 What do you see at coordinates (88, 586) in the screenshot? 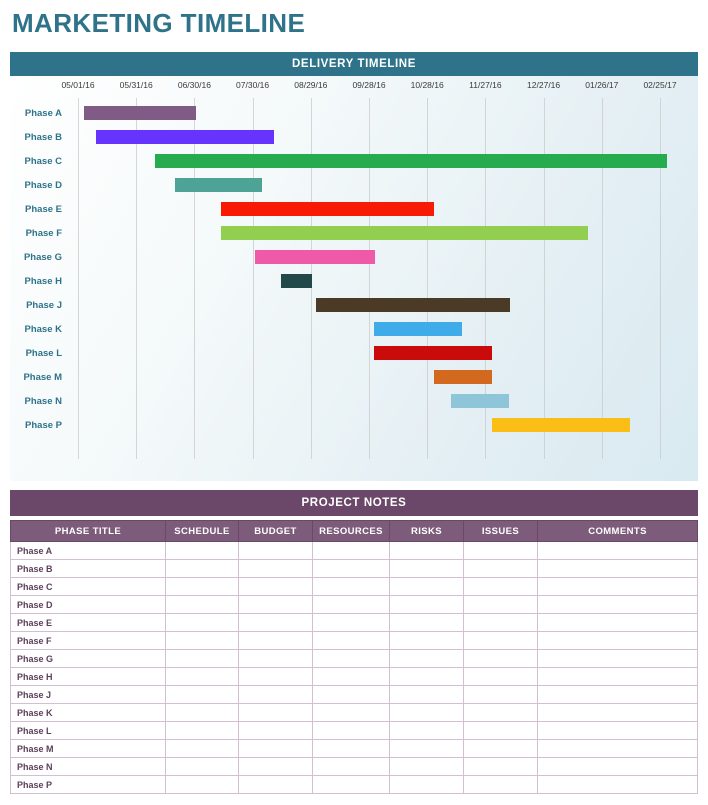
I see `cell-phase-title: Phase C` at bounding box center [88, 586].